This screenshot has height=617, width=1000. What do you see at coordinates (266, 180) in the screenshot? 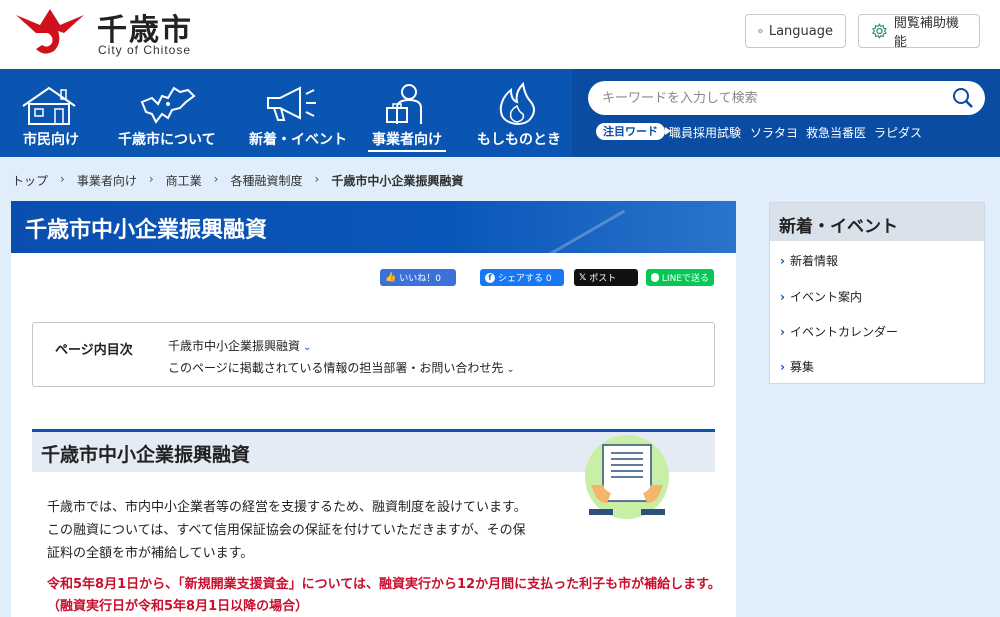
I see `breadcrumb-link: 各種融資制度` at bounding box center [266, 180].